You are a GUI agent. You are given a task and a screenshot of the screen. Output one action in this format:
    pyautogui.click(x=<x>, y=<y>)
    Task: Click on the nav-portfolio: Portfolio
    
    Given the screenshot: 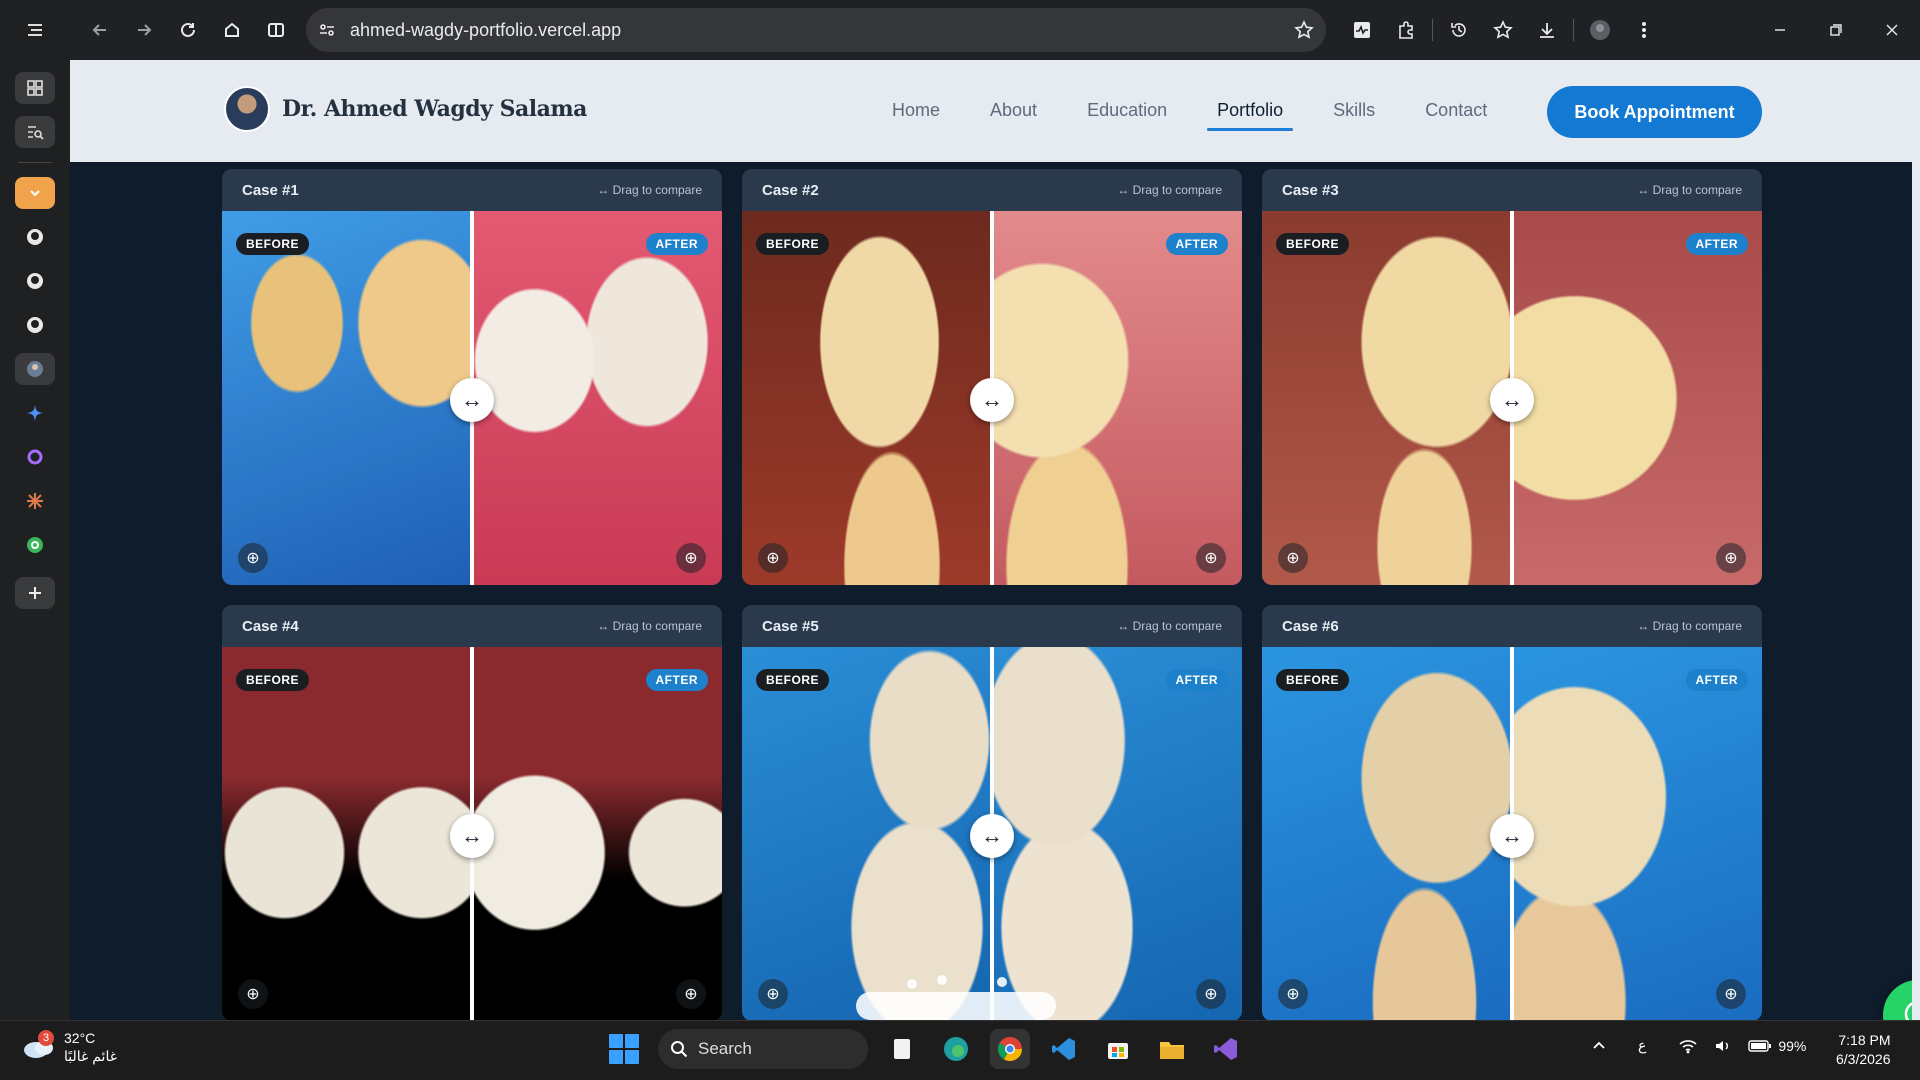 What is the action you would take?
    pyautogui.click(x=1250, y=115)
    